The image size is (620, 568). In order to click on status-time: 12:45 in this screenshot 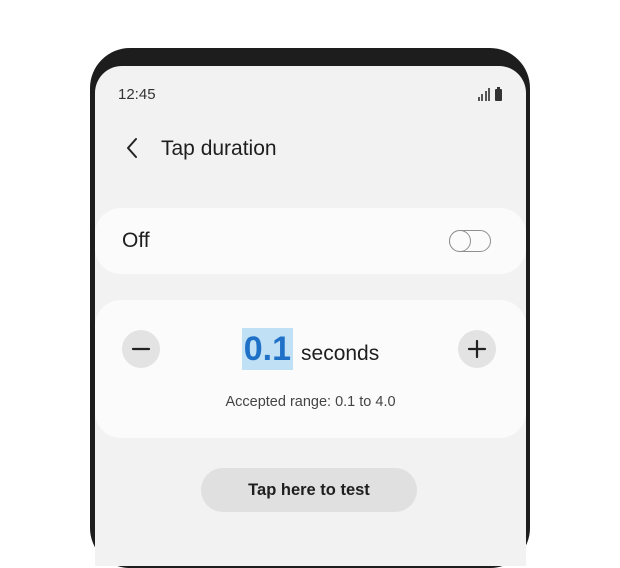, I will do `click(137, 94)`.